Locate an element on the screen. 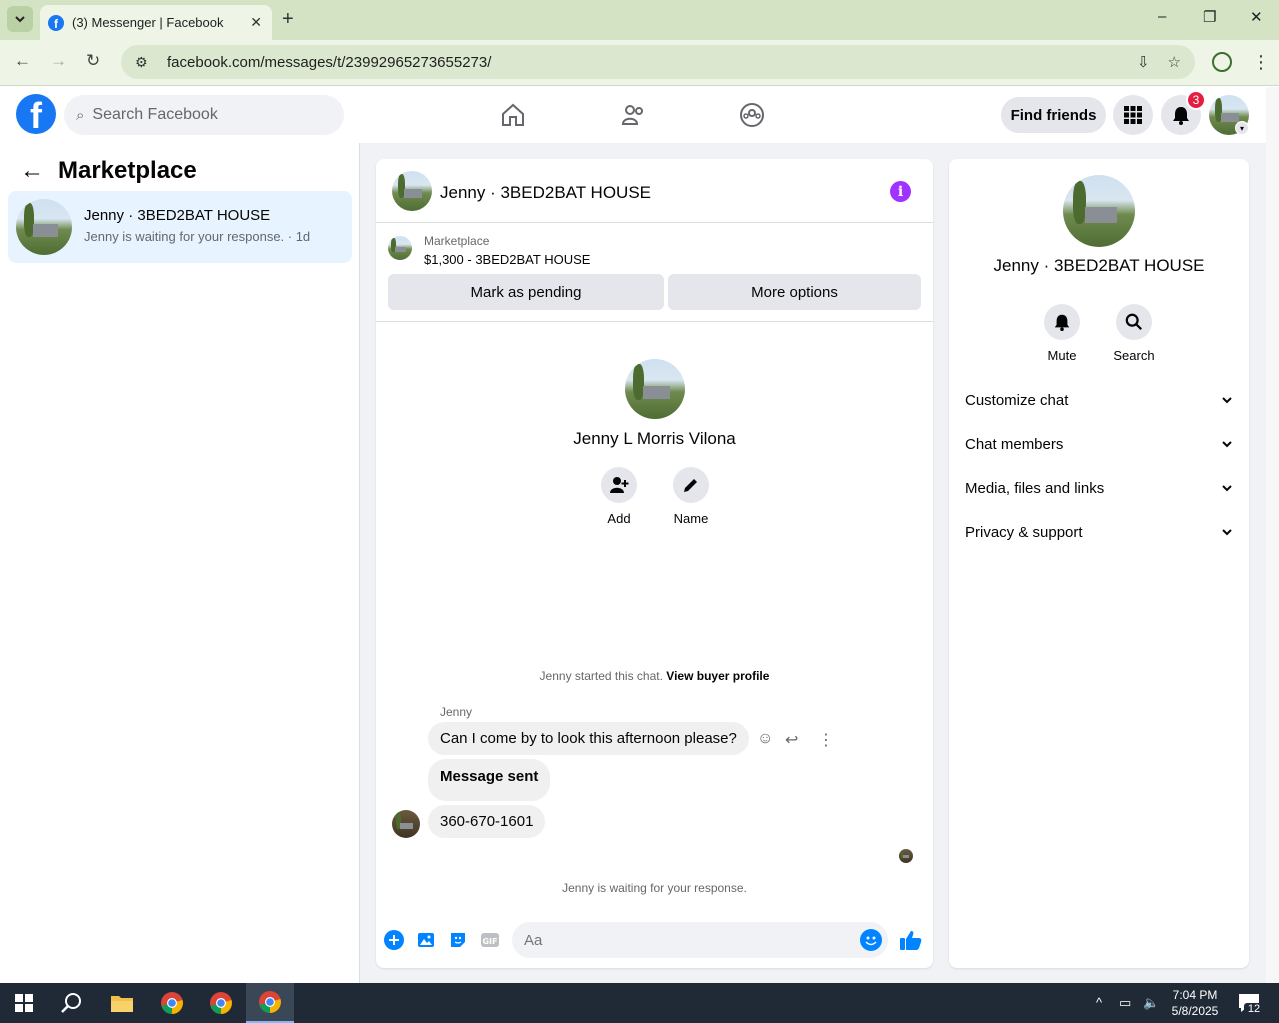 Image resolution: width=1279 pixels, height=1023 pixels. section-label: Privacy & support is located at coordinates (1024, 532).